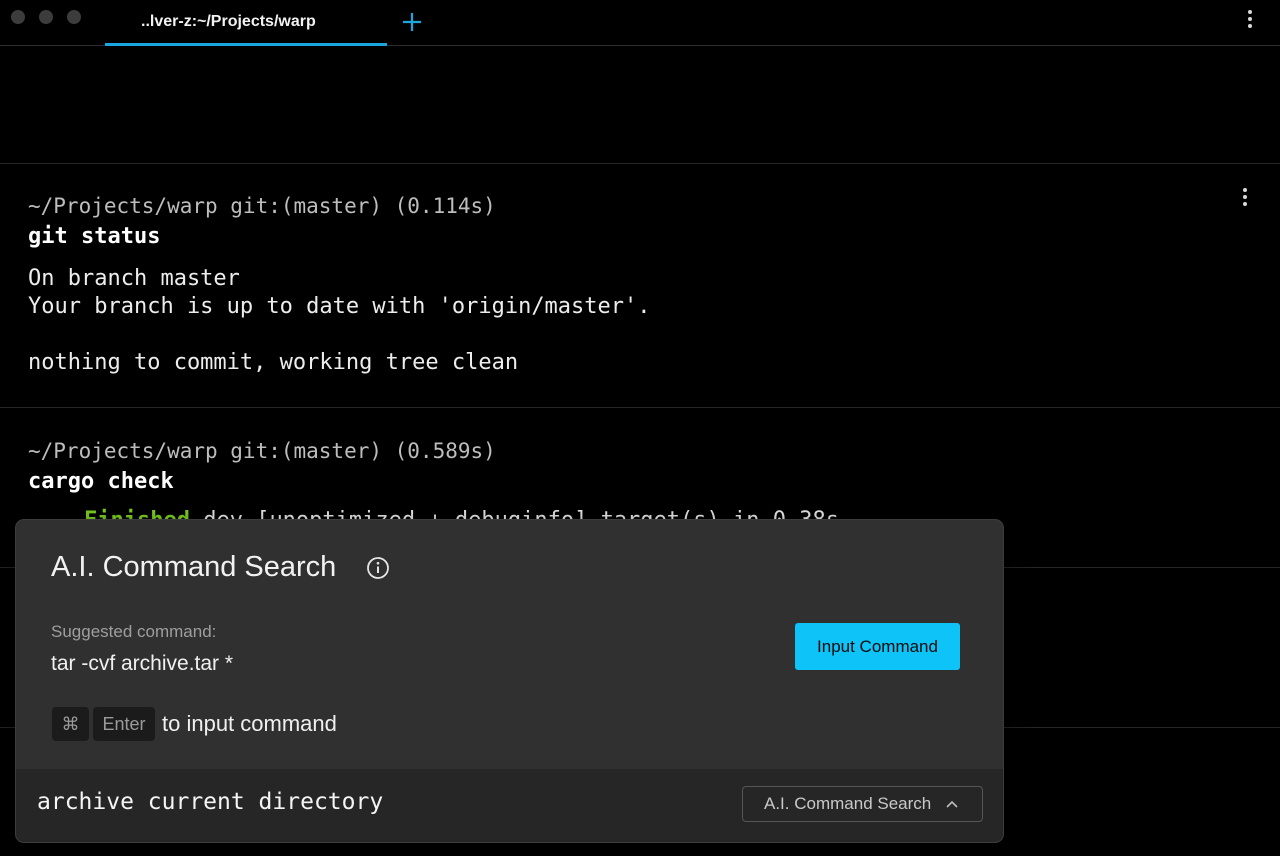  I want to click on block-output-line: nothing to commit, working tree clean, so click(273, 362).